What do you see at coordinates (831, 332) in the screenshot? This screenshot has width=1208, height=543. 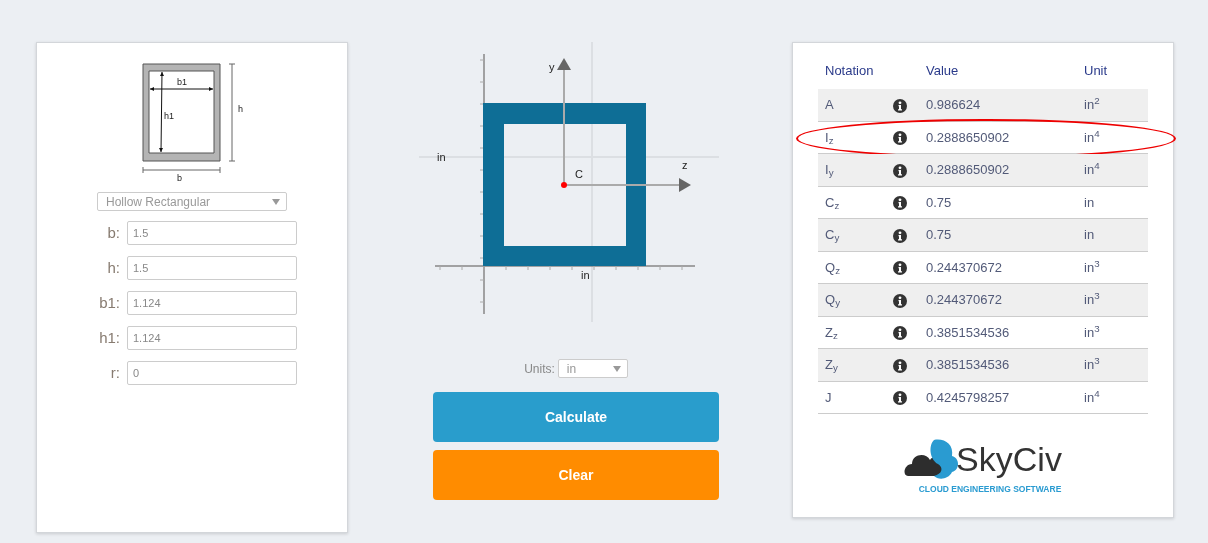 I see `notation-cell-text: Z$_{z}$` at bounding box center [831, 332].